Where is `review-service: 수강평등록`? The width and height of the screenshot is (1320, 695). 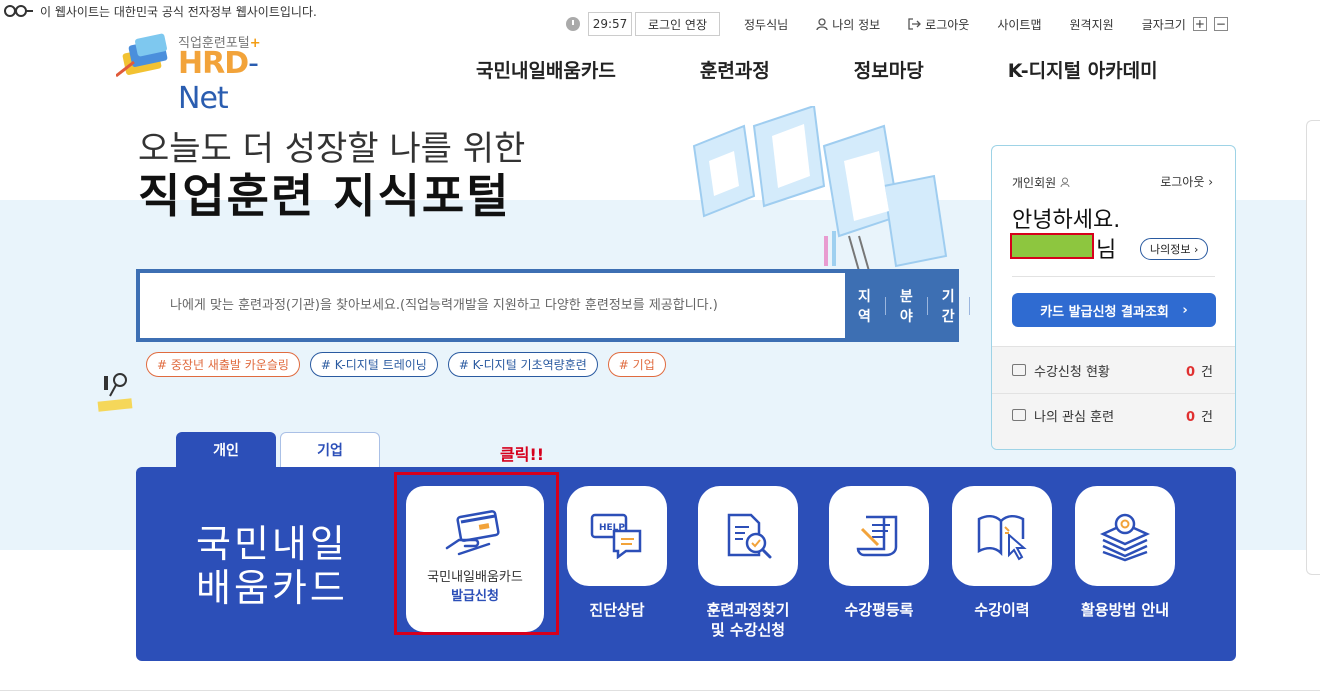 review-service: 수강평등록 is located at coordinates (879, 553).